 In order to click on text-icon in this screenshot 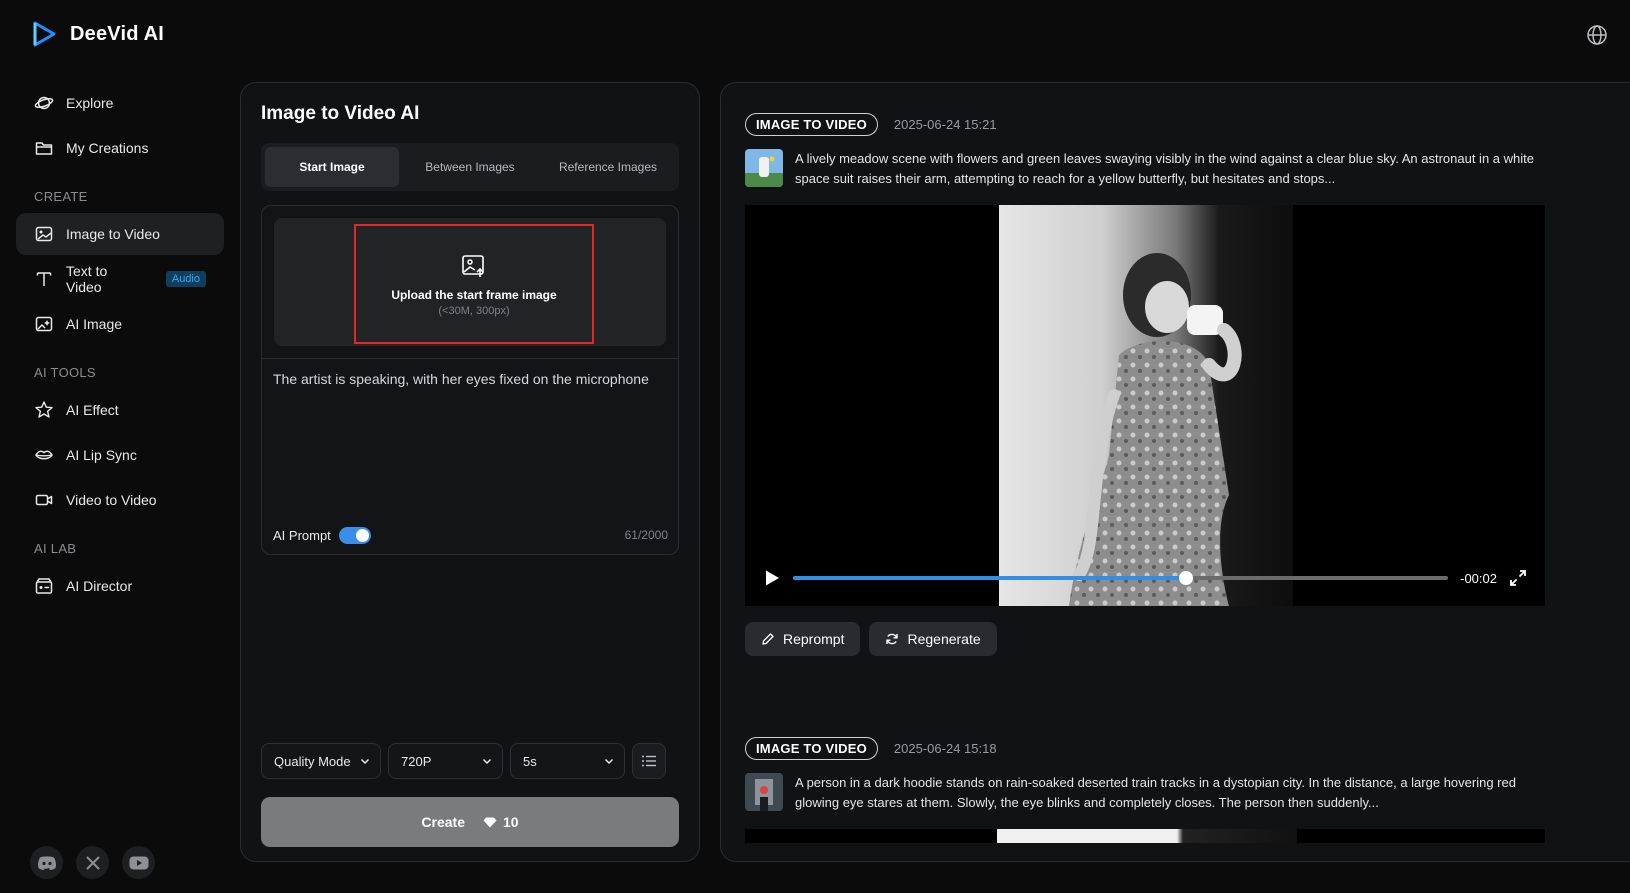, I will do `click(44, 279)`.